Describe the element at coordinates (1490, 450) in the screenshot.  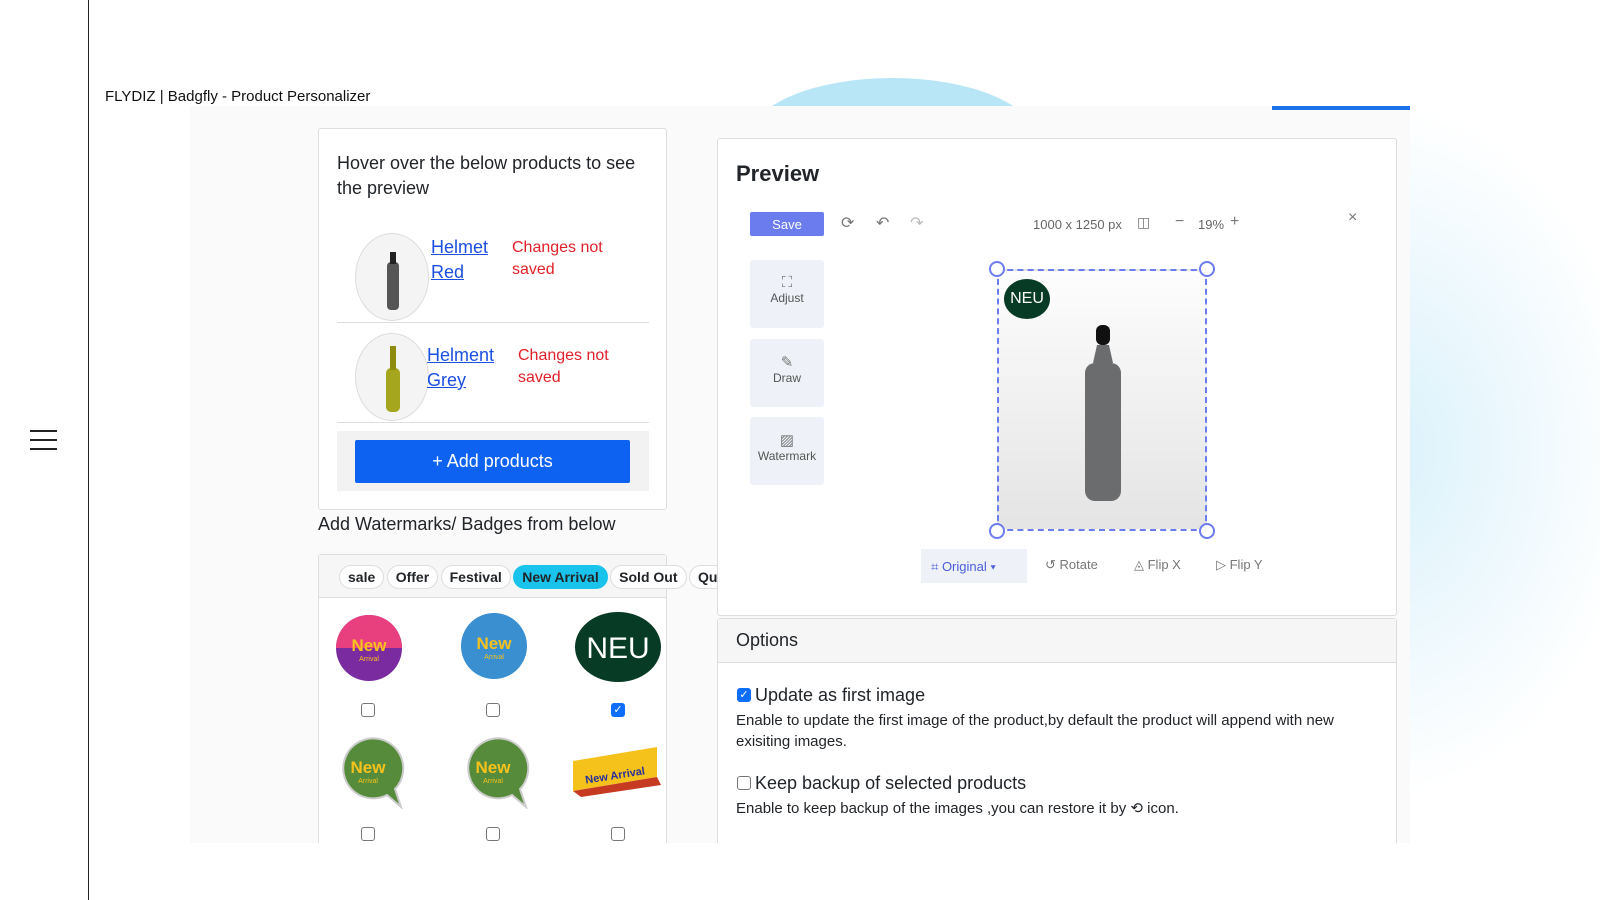
I see `decorative-glow` at that location.